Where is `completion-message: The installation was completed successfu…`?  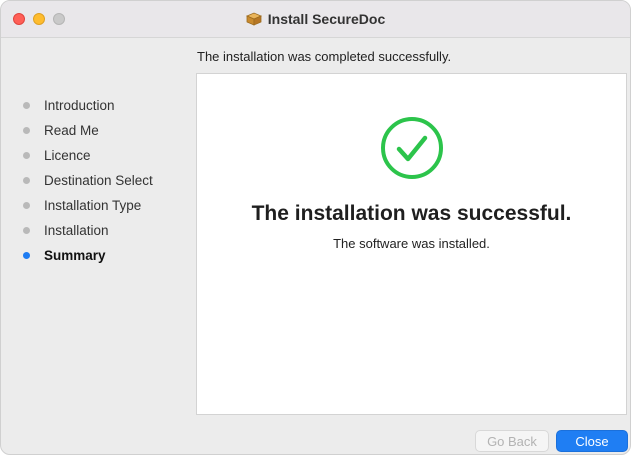 completion-message: The installation was completed successfu… is located at coordinates (324, 56).